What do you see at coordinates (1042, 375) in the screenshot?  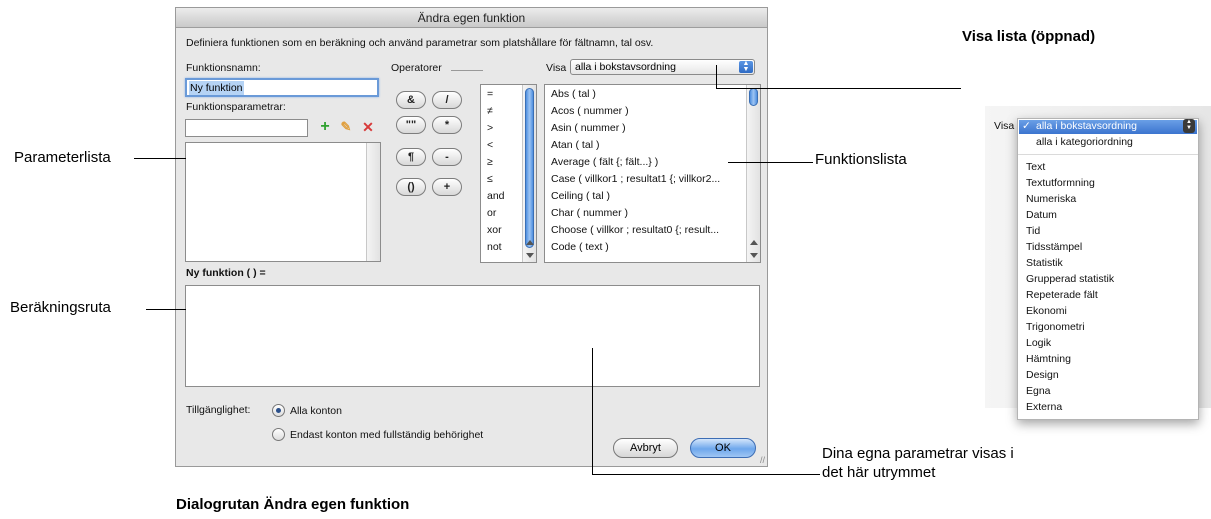 I see `menu-item-category: Design` at bounding box center [1042, 375].